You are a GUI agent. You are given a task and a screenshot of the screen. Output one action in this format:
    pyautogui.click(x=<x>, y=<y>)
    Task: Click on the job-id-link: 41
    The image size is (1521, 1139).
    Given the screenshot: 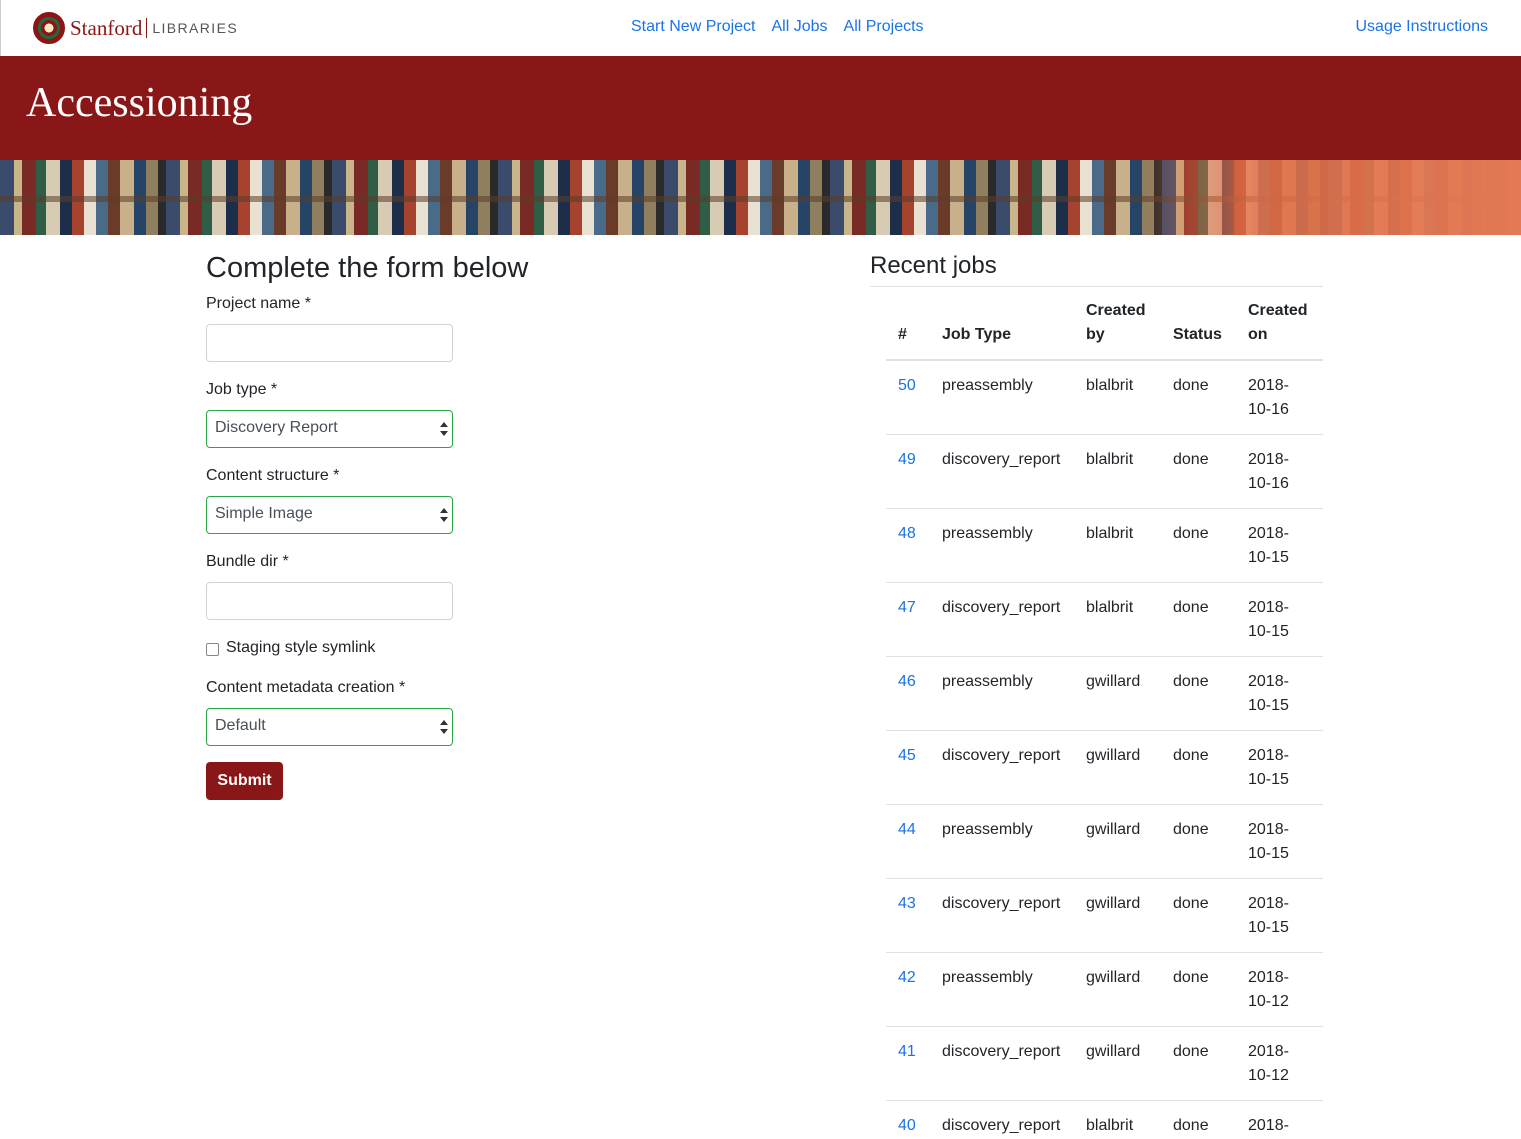 What is the action you would take?
    pyautogui.click(x=907, y=1051)
    